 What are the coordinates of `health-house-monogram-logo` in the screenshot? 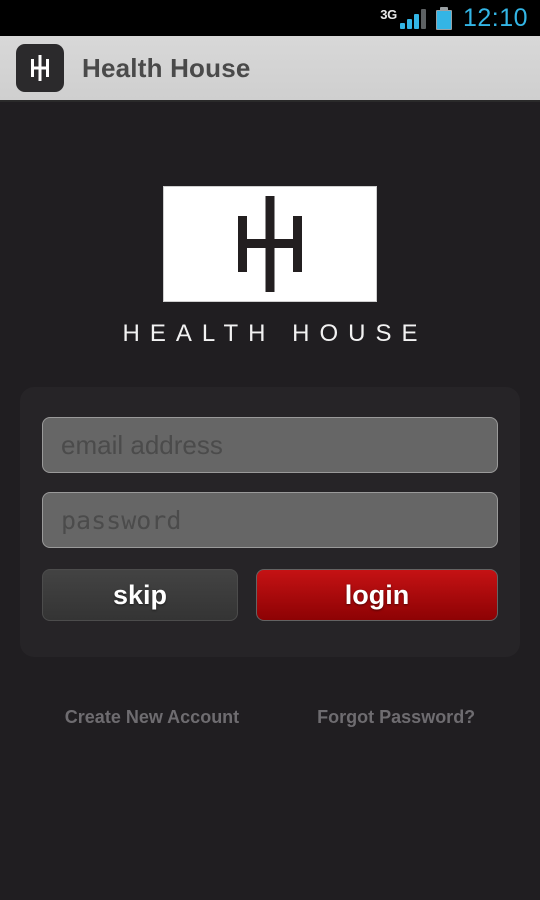 It's located at (270, 244).